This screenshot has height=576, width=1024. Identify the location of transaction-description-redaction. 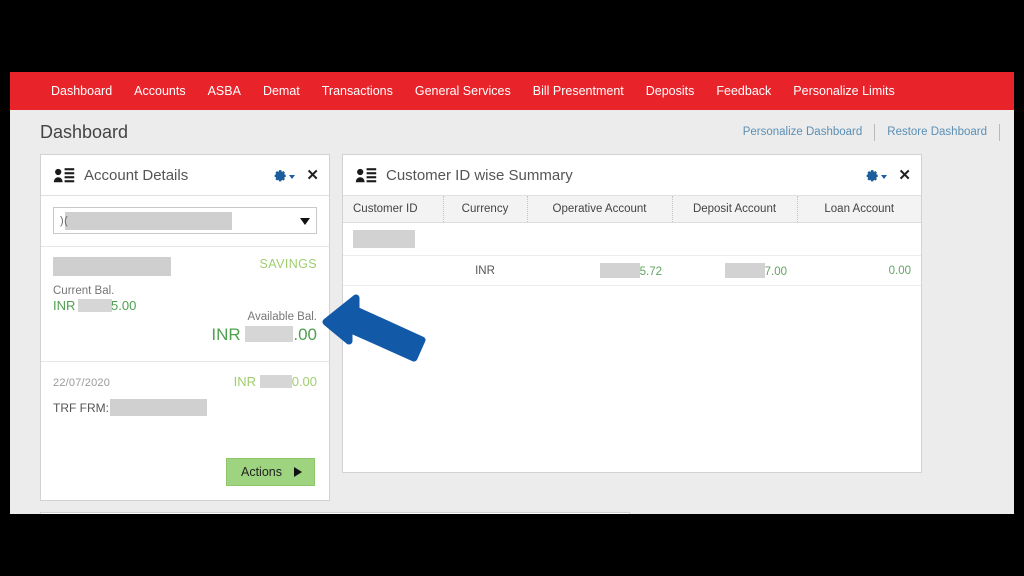
(158, 407).